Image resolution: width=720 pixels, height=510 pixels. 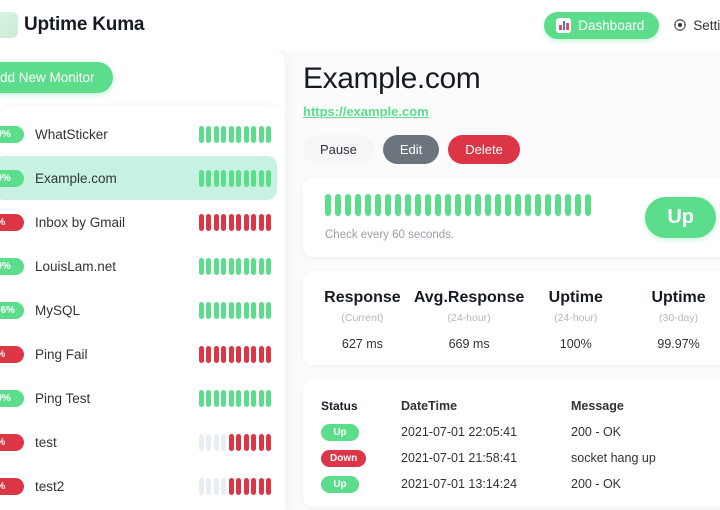 What do you see at coordinates (338, 149) in the screenshot?
I see `pause-button: Pause` at bounding box center [338, 149].